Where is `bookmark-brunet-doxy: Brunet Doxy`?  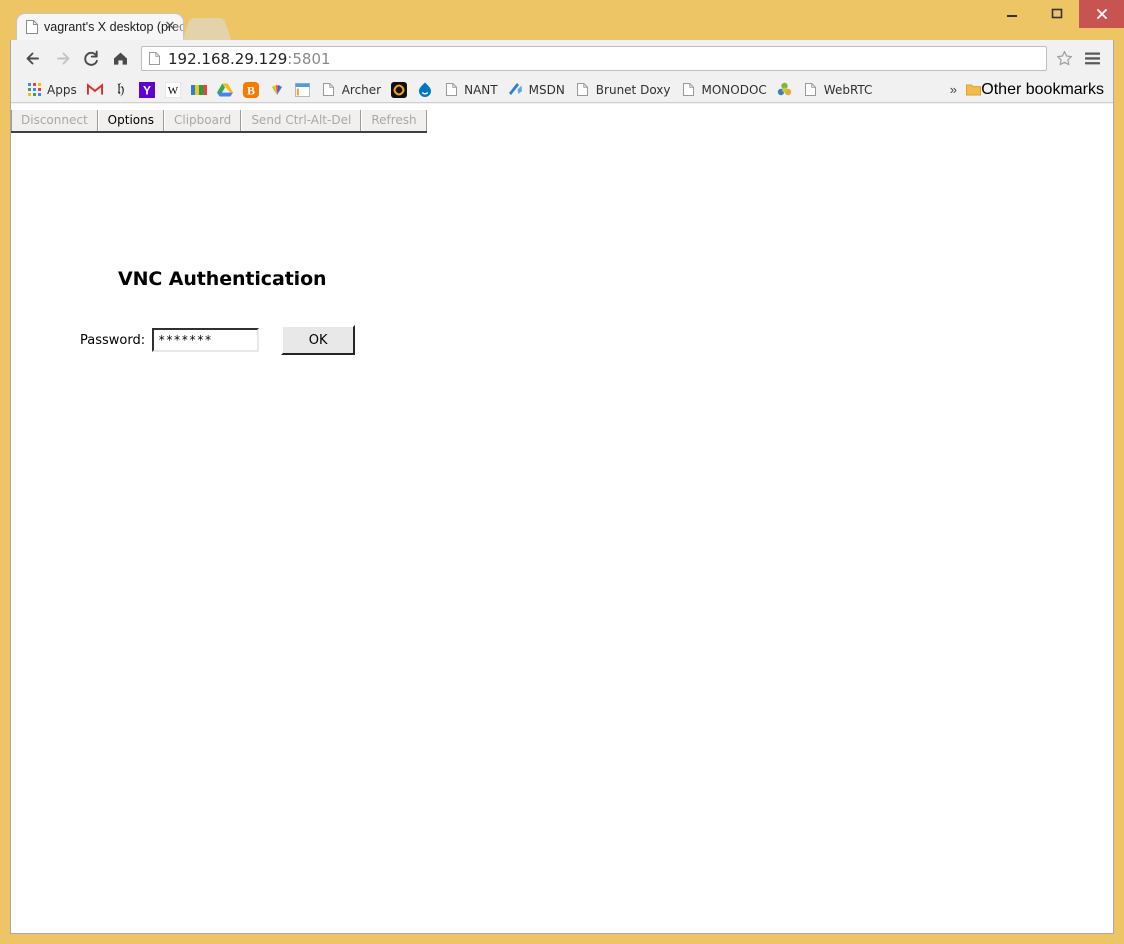
bookmark-brunet-doxy: Brunet Doxy is located at coordinates (623, 89).